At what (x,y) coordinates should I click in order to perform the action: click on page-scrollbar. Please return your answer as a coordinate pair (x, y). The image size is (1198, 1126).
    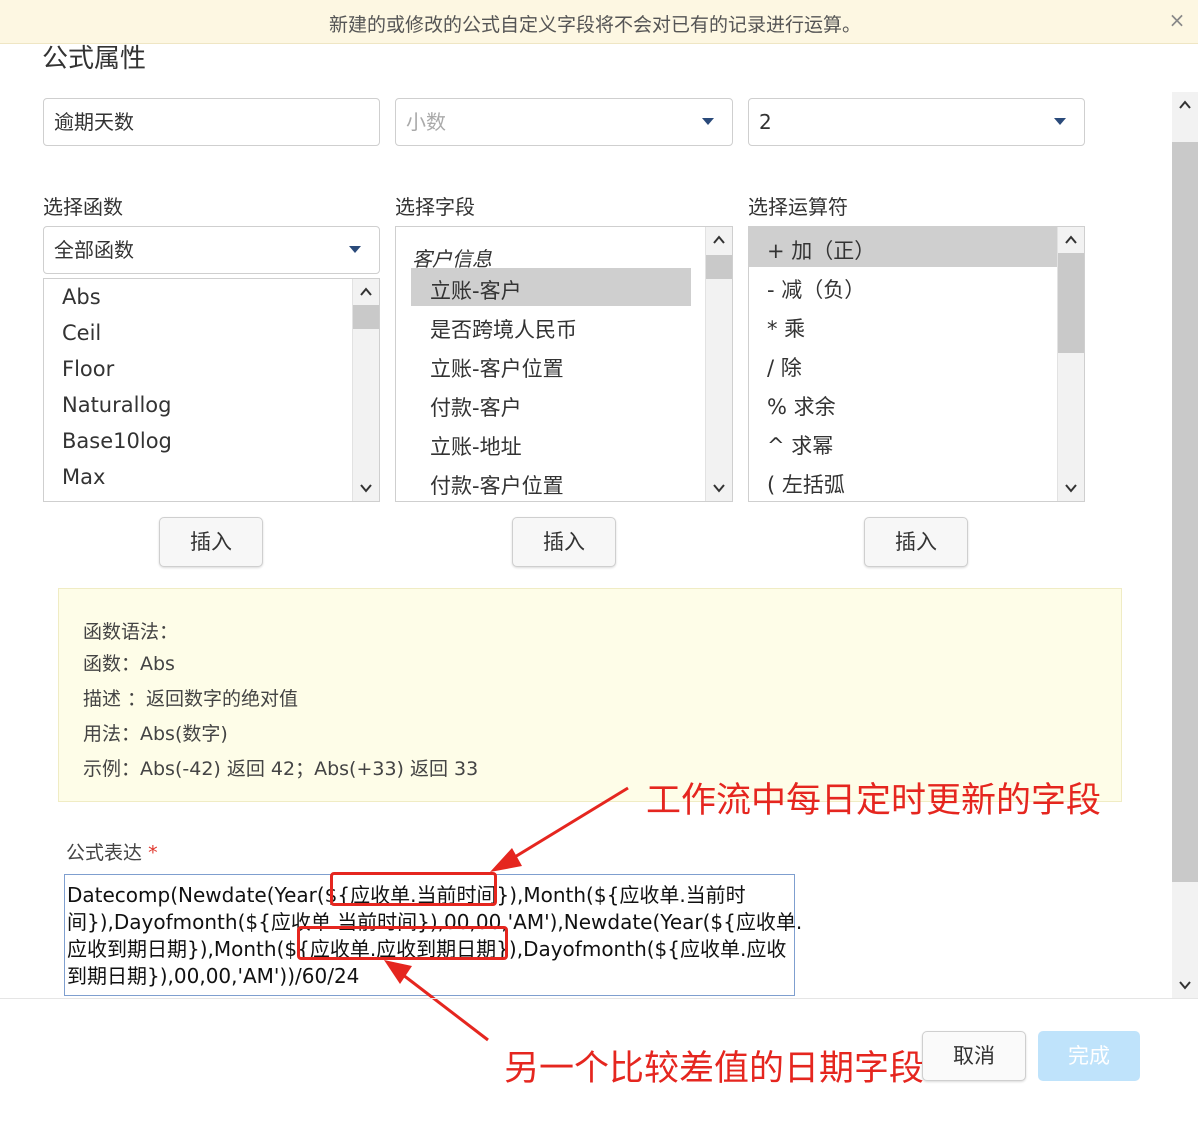
    Looking at the image, I should click on (1185, 545).